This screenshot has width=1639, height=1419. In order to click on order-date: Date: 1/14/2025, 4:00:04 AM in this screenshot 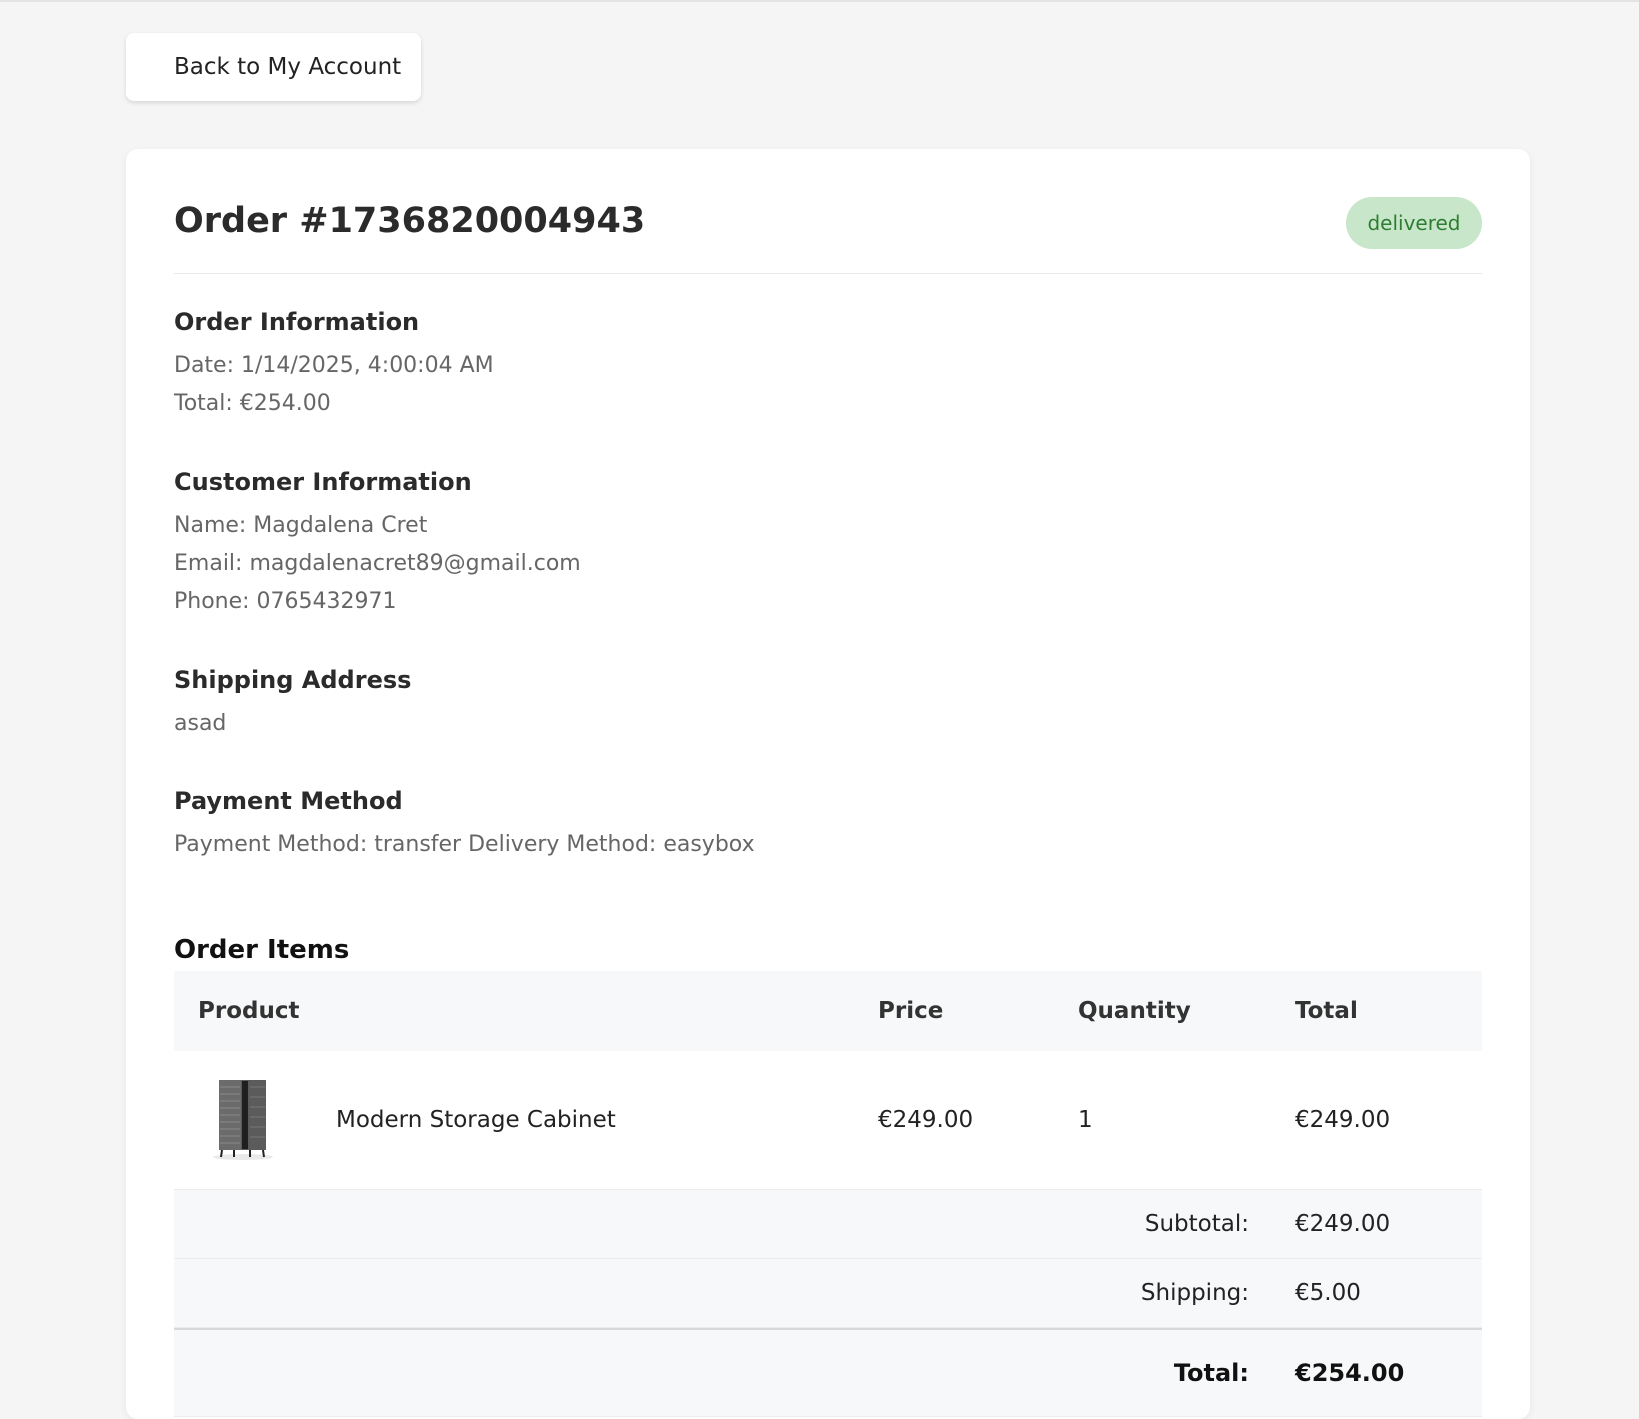, I will do `click(334, 365)`.